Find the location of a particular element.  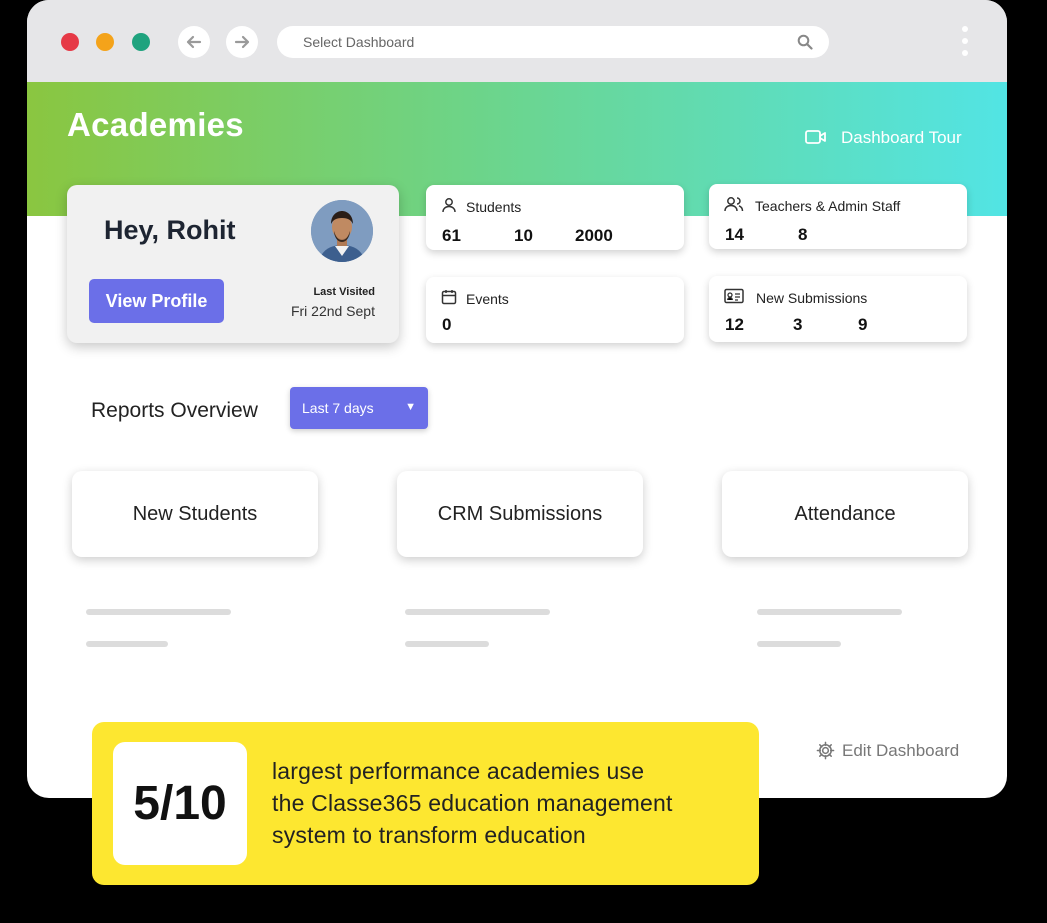

back-button is located at coordinates (194, 42).